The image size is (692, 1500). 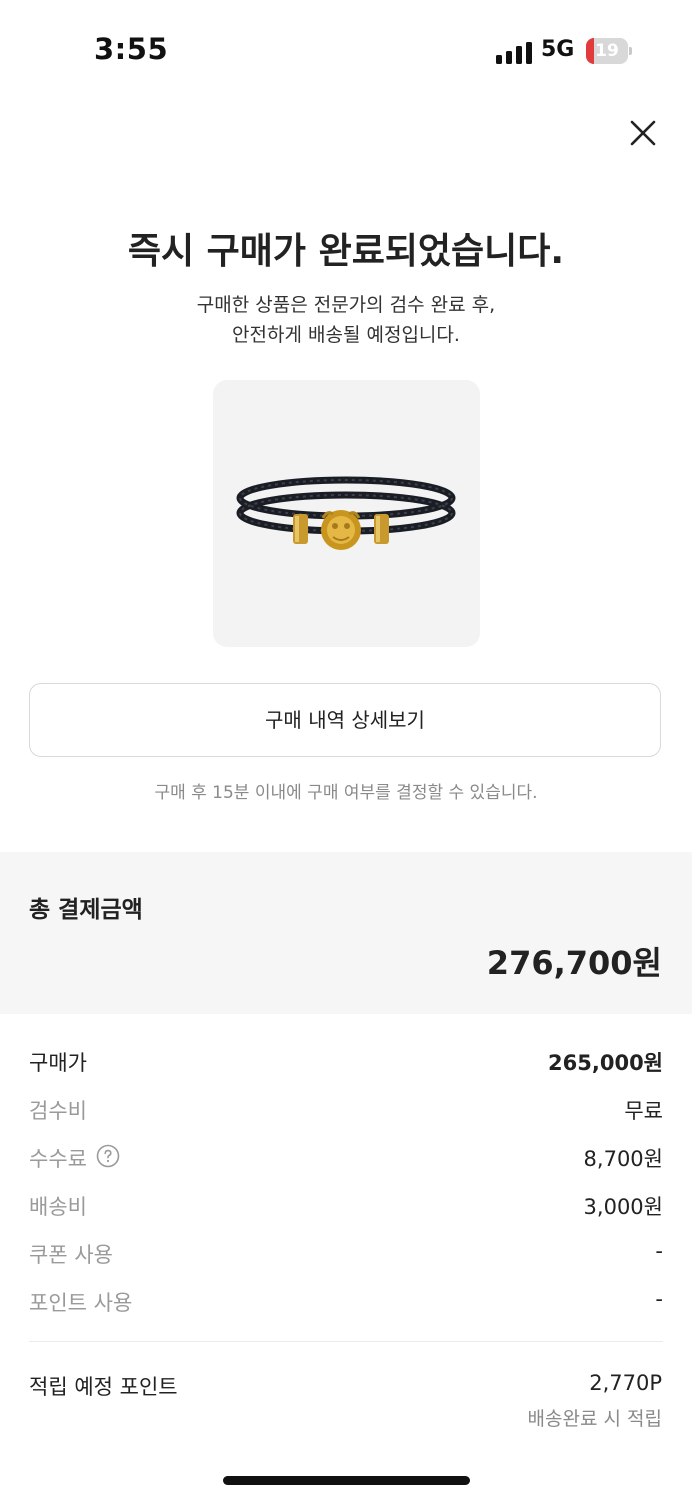 What do you see at coordinates (131, 49) in the screenshot?
I see `status-time: 3:55` at bounding box center [131, 49].